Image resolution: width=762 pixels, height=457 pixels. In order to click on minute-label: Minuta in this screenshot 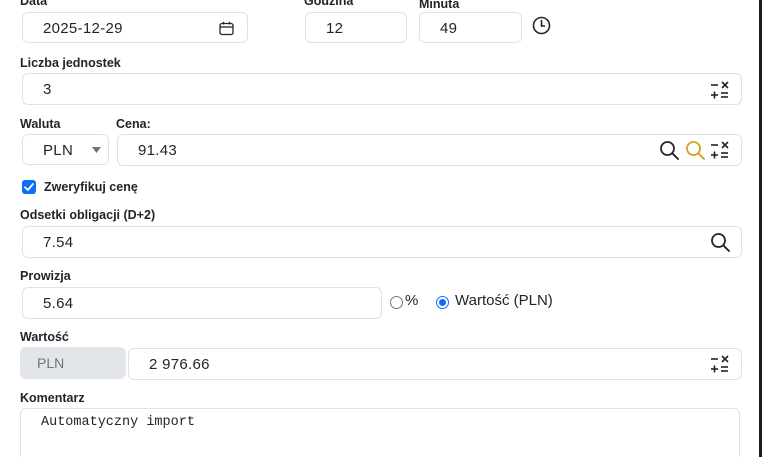, I will do `click(439, 5)`.